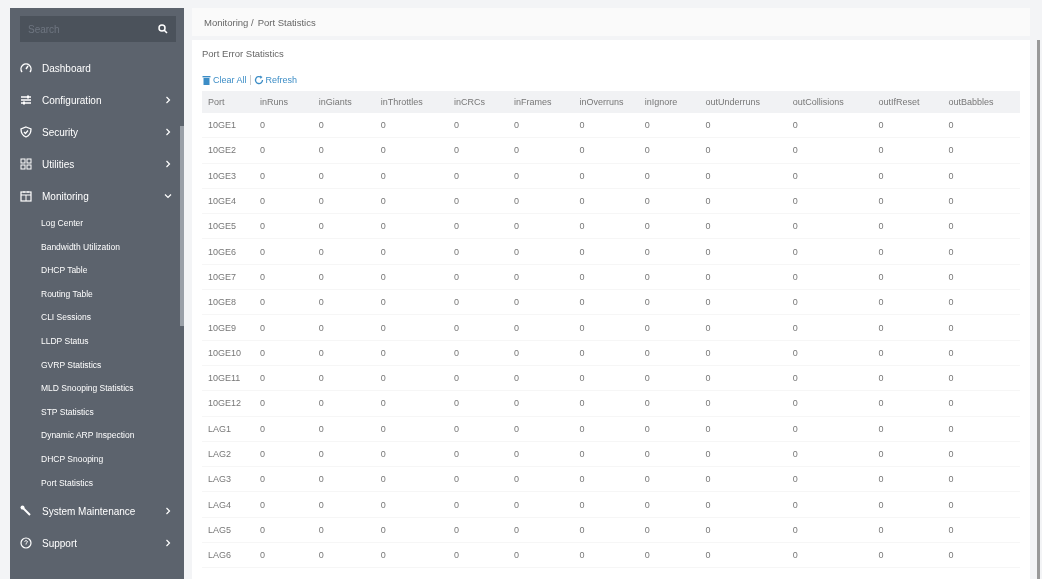 The image size is (1042, 579). Describe the element at coordinates (97, 247) in the screenshot. I see `submenu-item: Bandwidth Utilization` at that location.